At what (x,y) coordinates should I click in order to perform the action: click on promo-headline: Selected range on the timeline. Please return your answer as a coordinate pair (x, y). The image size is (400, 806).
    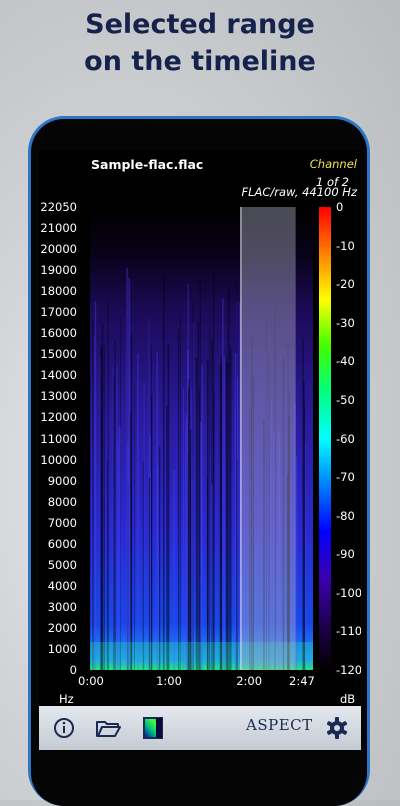
    Looking at the image, I should click on (200, 43).